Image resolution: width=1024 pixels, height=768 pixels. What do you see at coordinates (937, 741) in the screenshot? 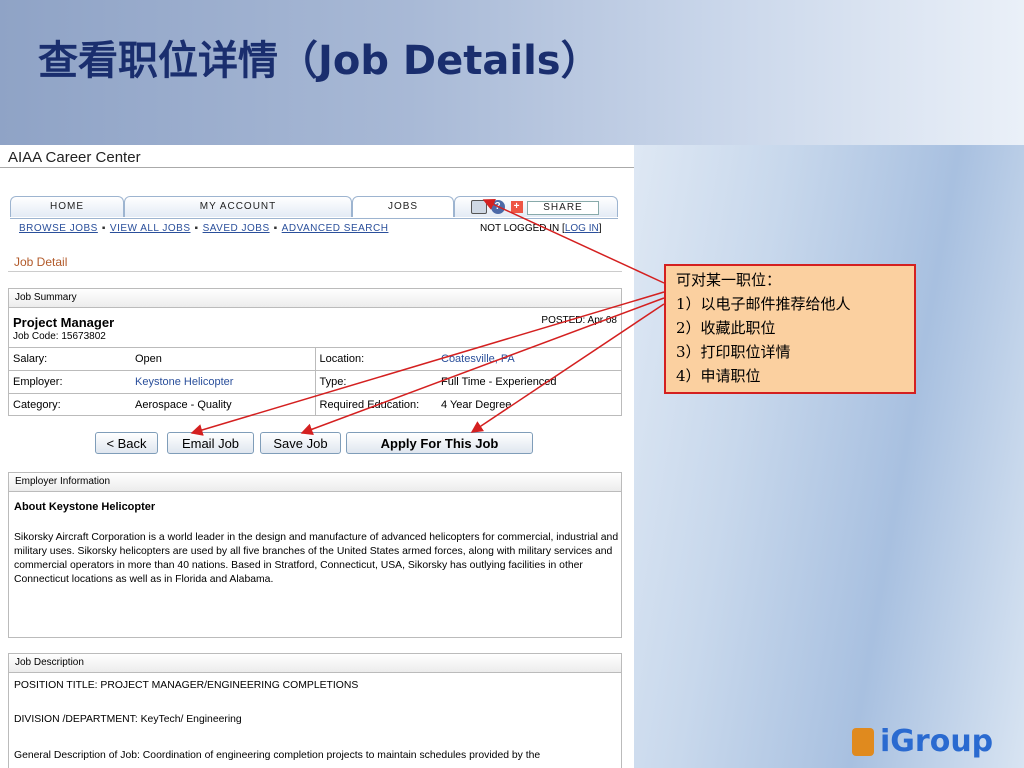
I see `igroup-logo: iGroup` at bounding box center [937, 741].